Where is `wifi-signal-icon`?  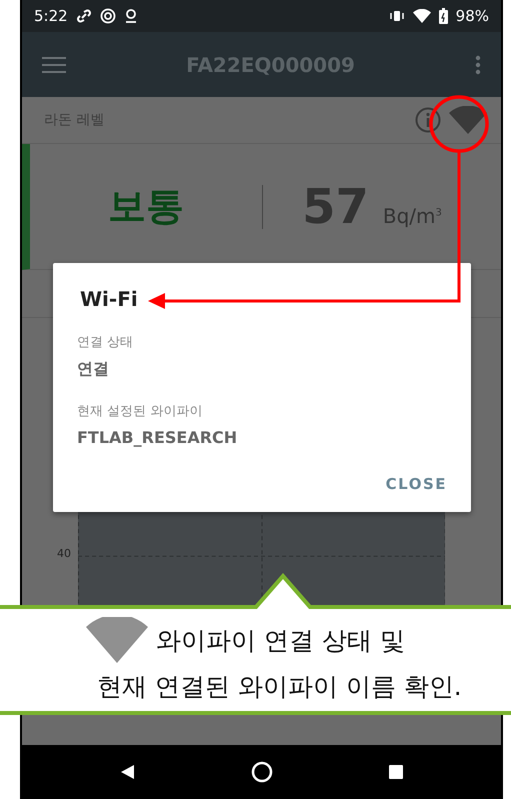
wifi-signal-icon is located at coordinates (421, 15).